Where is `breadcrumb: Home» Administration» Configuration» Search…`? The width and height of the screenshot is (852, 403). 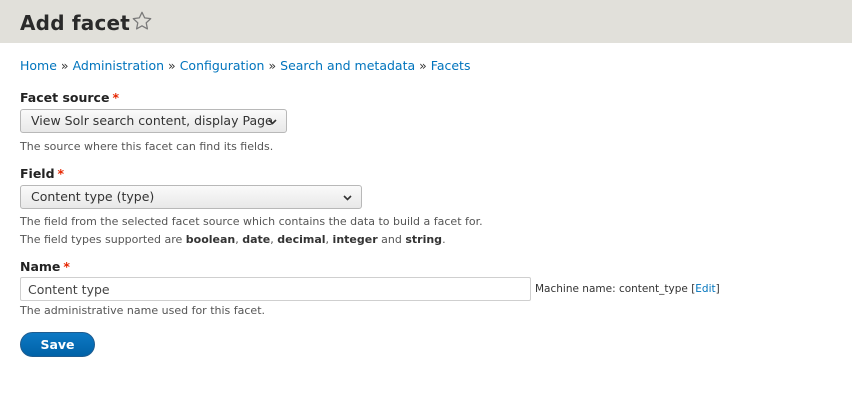
breadcrumb: Home» Administration» Configuration» Search… is located at coordinates (245, 66).